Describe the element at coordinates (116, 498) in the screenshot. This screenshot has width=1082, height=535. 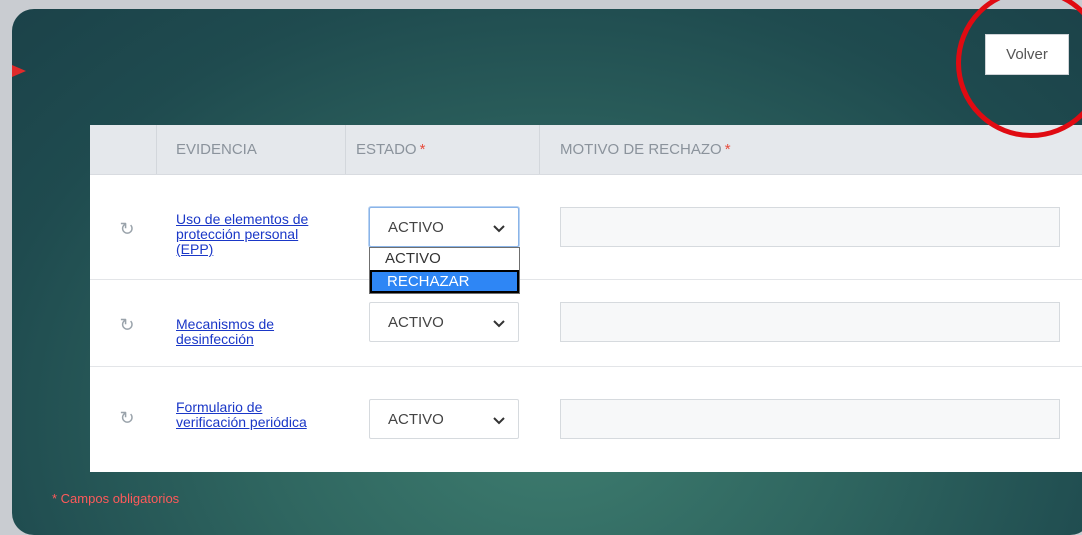
I see `required-fields-note: * Campos obligatorios` at that location.